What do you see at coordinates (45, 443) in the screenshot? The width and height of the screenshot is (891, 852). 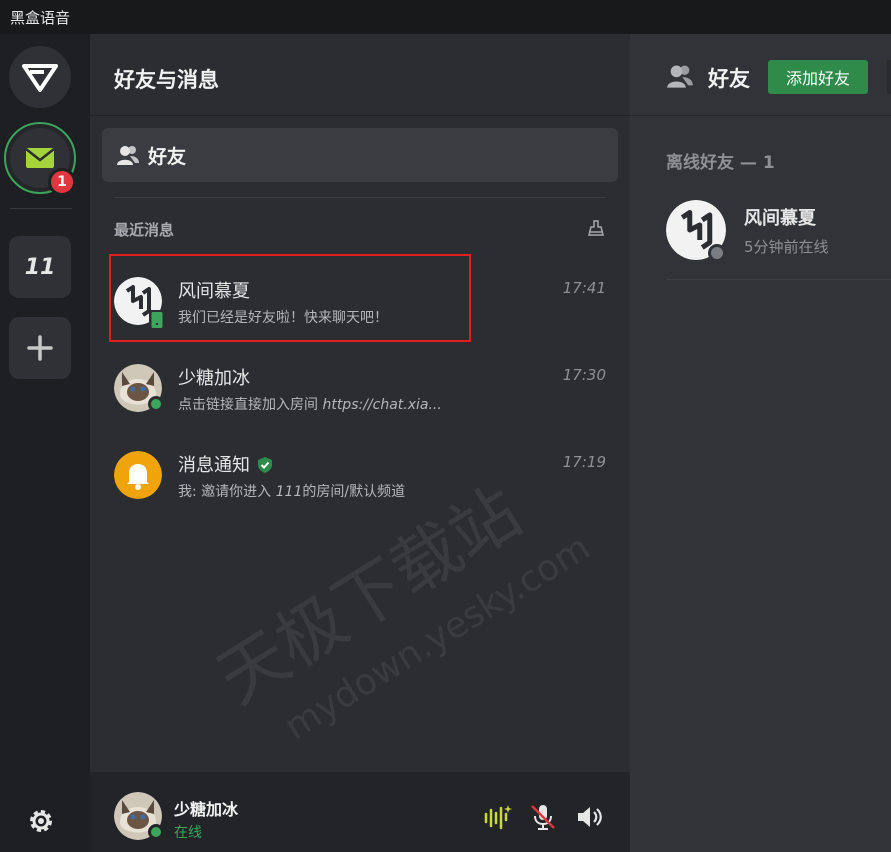 I see `server-rail: 1 11` at bounding box center [45, 443].